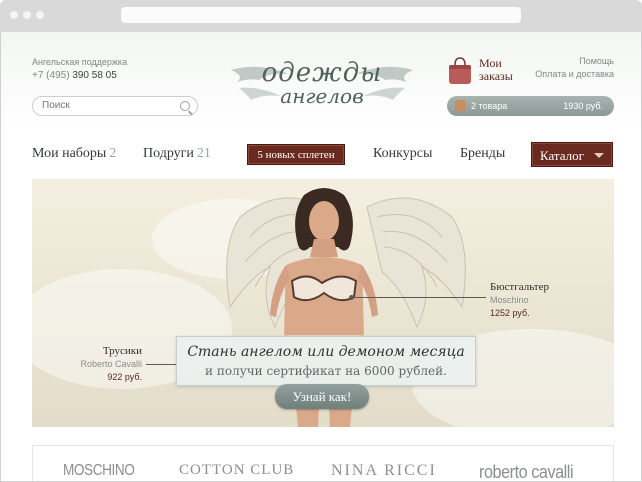 This screenshot has height=482, width=642. Describe the element at coordinates (94, 75) in the screenshot. I see `phone-number: 390 58 05` at that location.